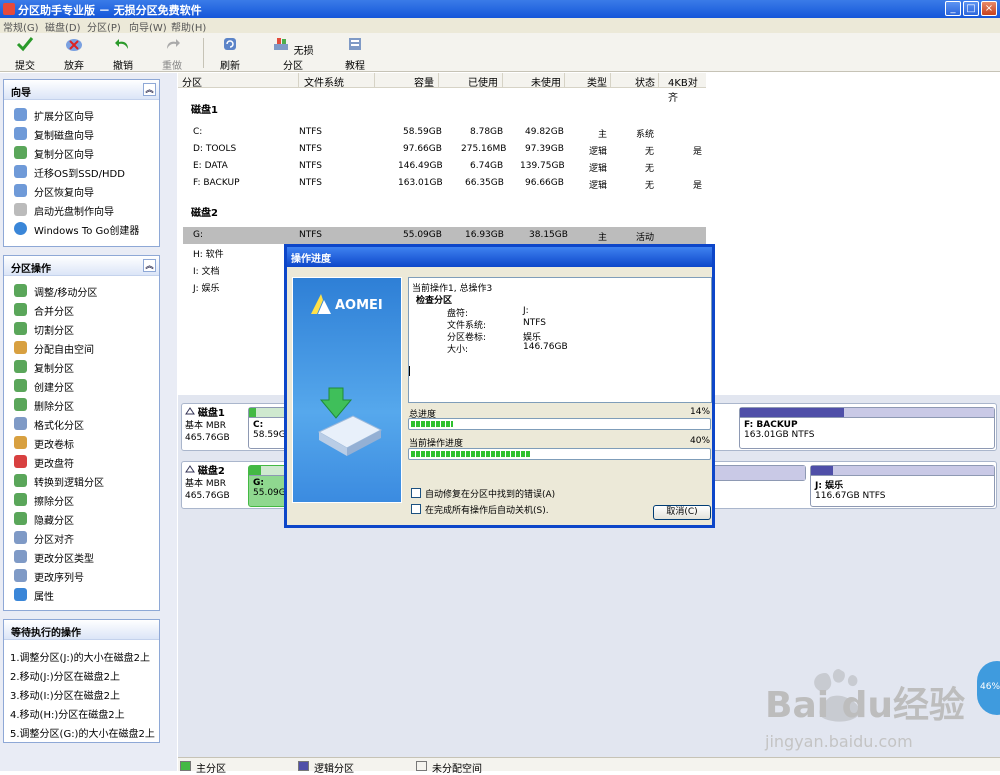 This screenshot has width=1000, height=775. Describe the element at coordinates (21, 26) in the screenshot. I see `menu-general: 常规(G)` at that location.